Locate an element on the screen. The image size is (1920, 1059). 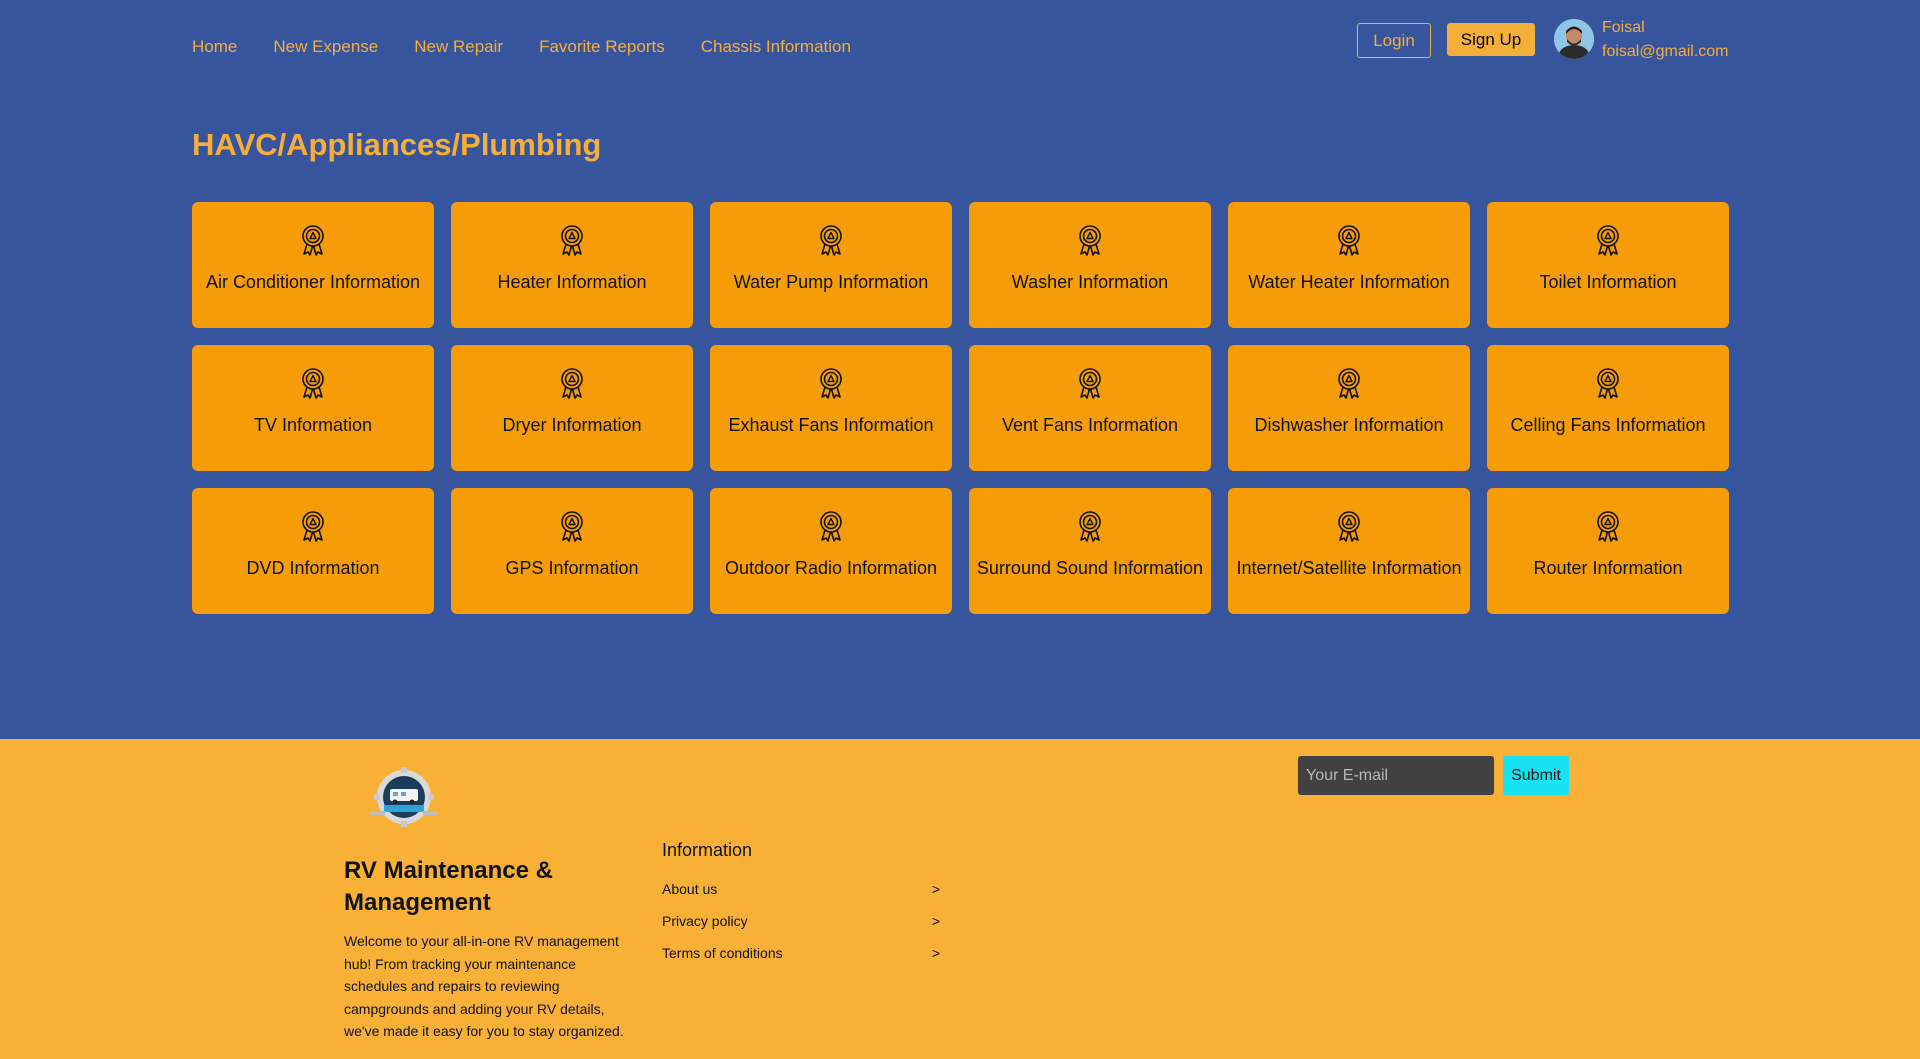
rv-logo-icon is located at coordinates (404, 797).